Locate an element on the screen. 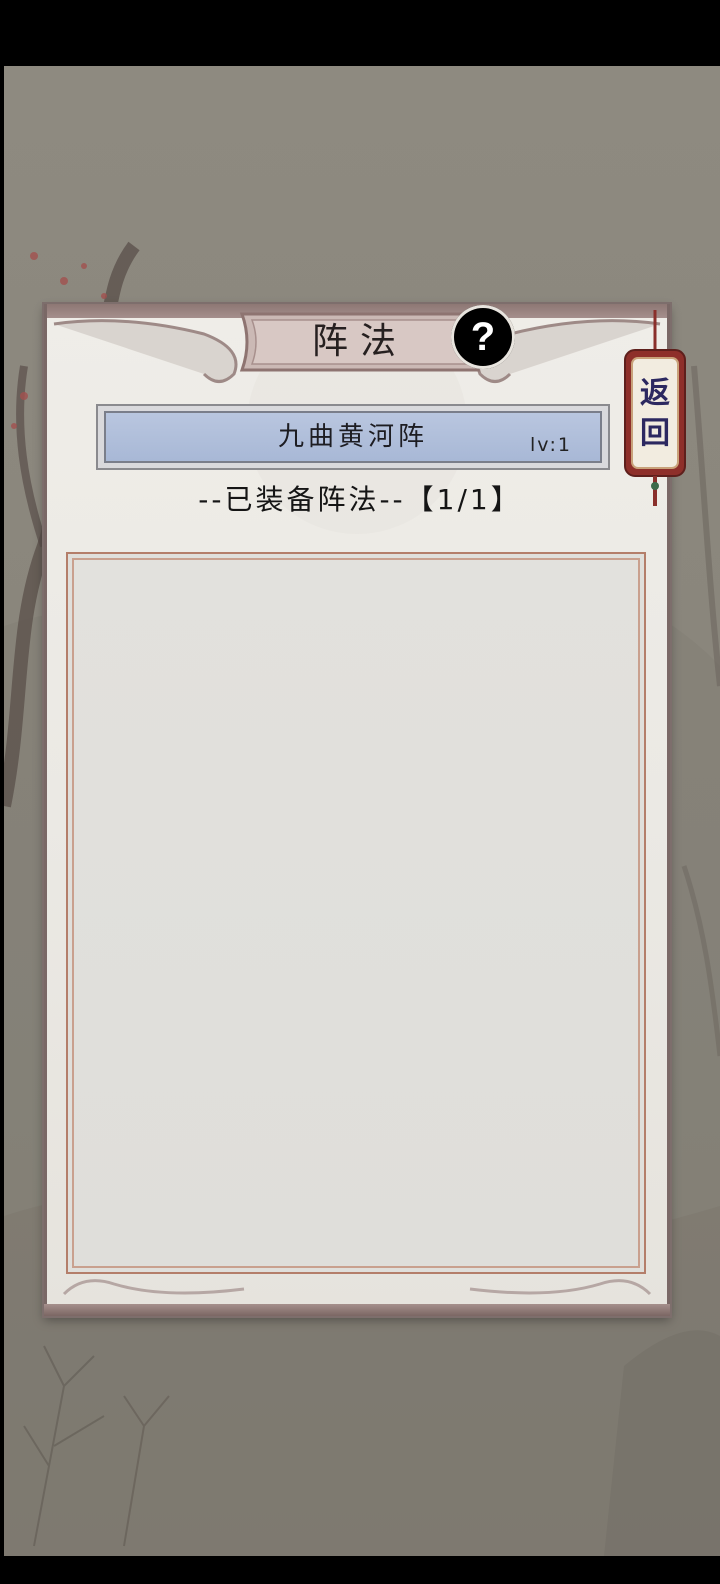 The width and height of the screenshot is (720, 1584). page-title: 阵法 is located at coordinates (359, 341).